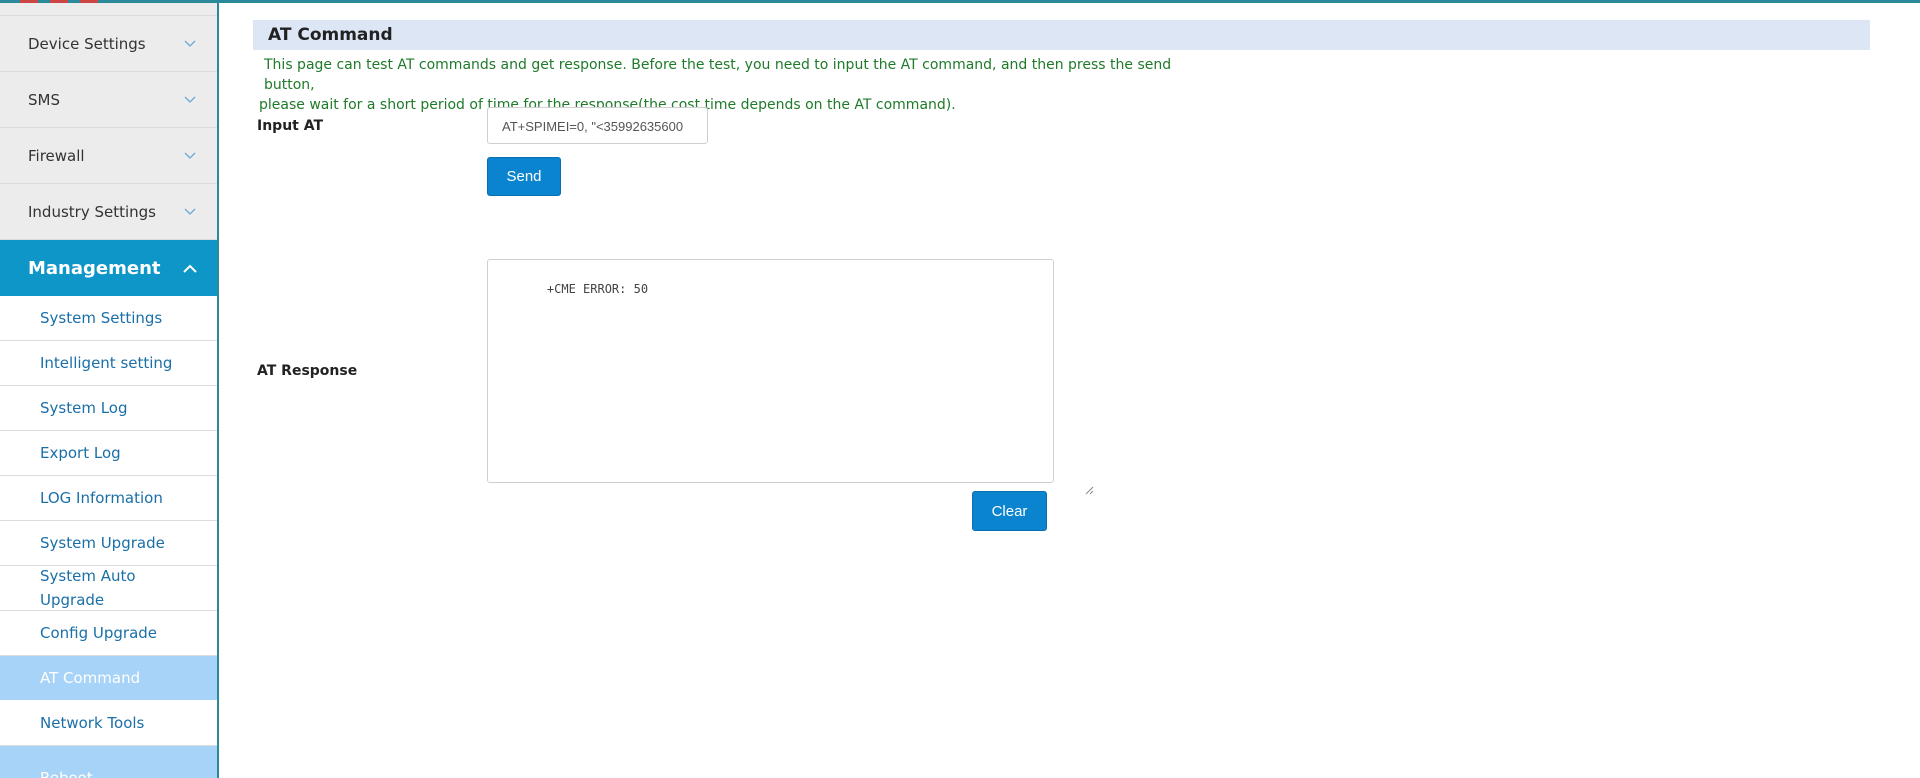 This screenshot has width=1920, height=778. I want to click on sidebar-item-reboot: Reboot, so click(108, 762).